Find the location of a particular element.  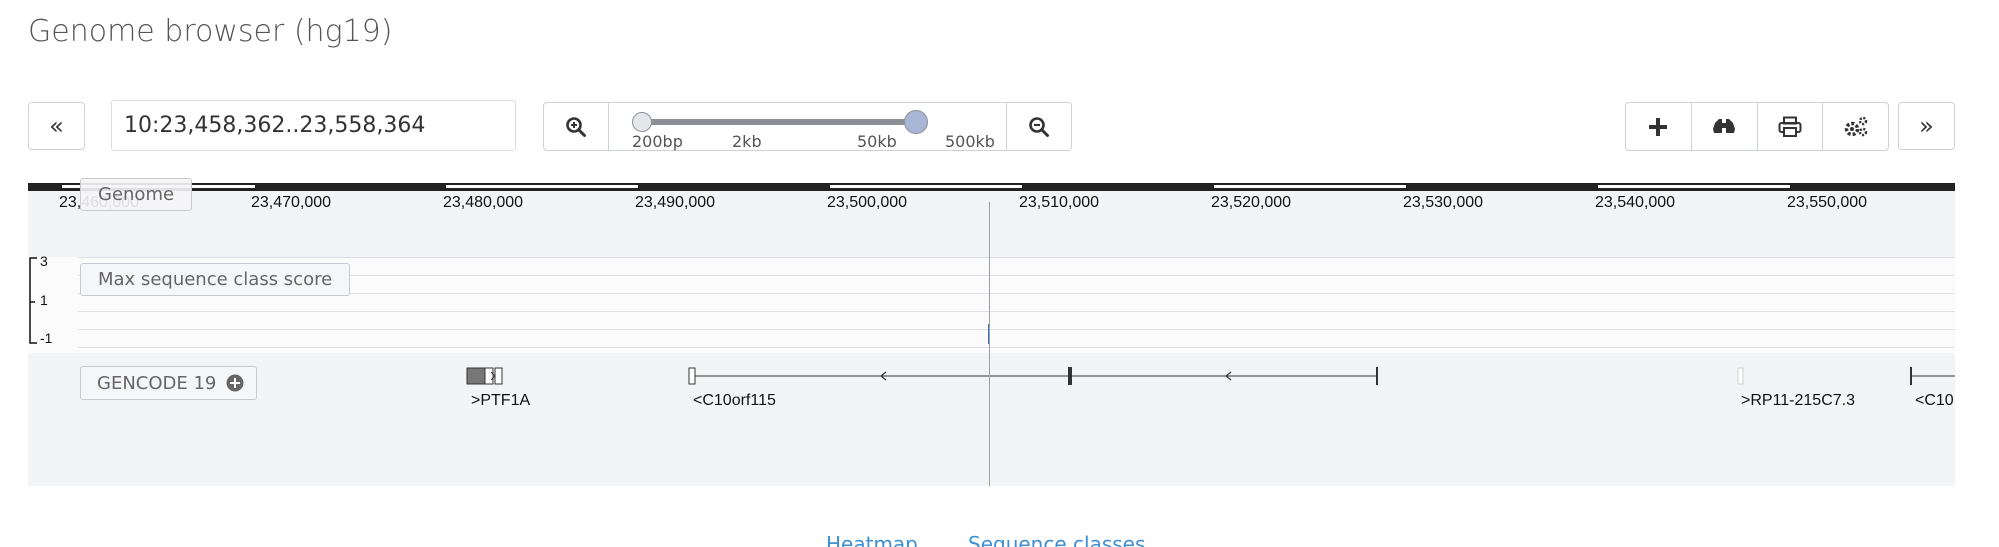

settings-button is located at coordinates (1855, 126).